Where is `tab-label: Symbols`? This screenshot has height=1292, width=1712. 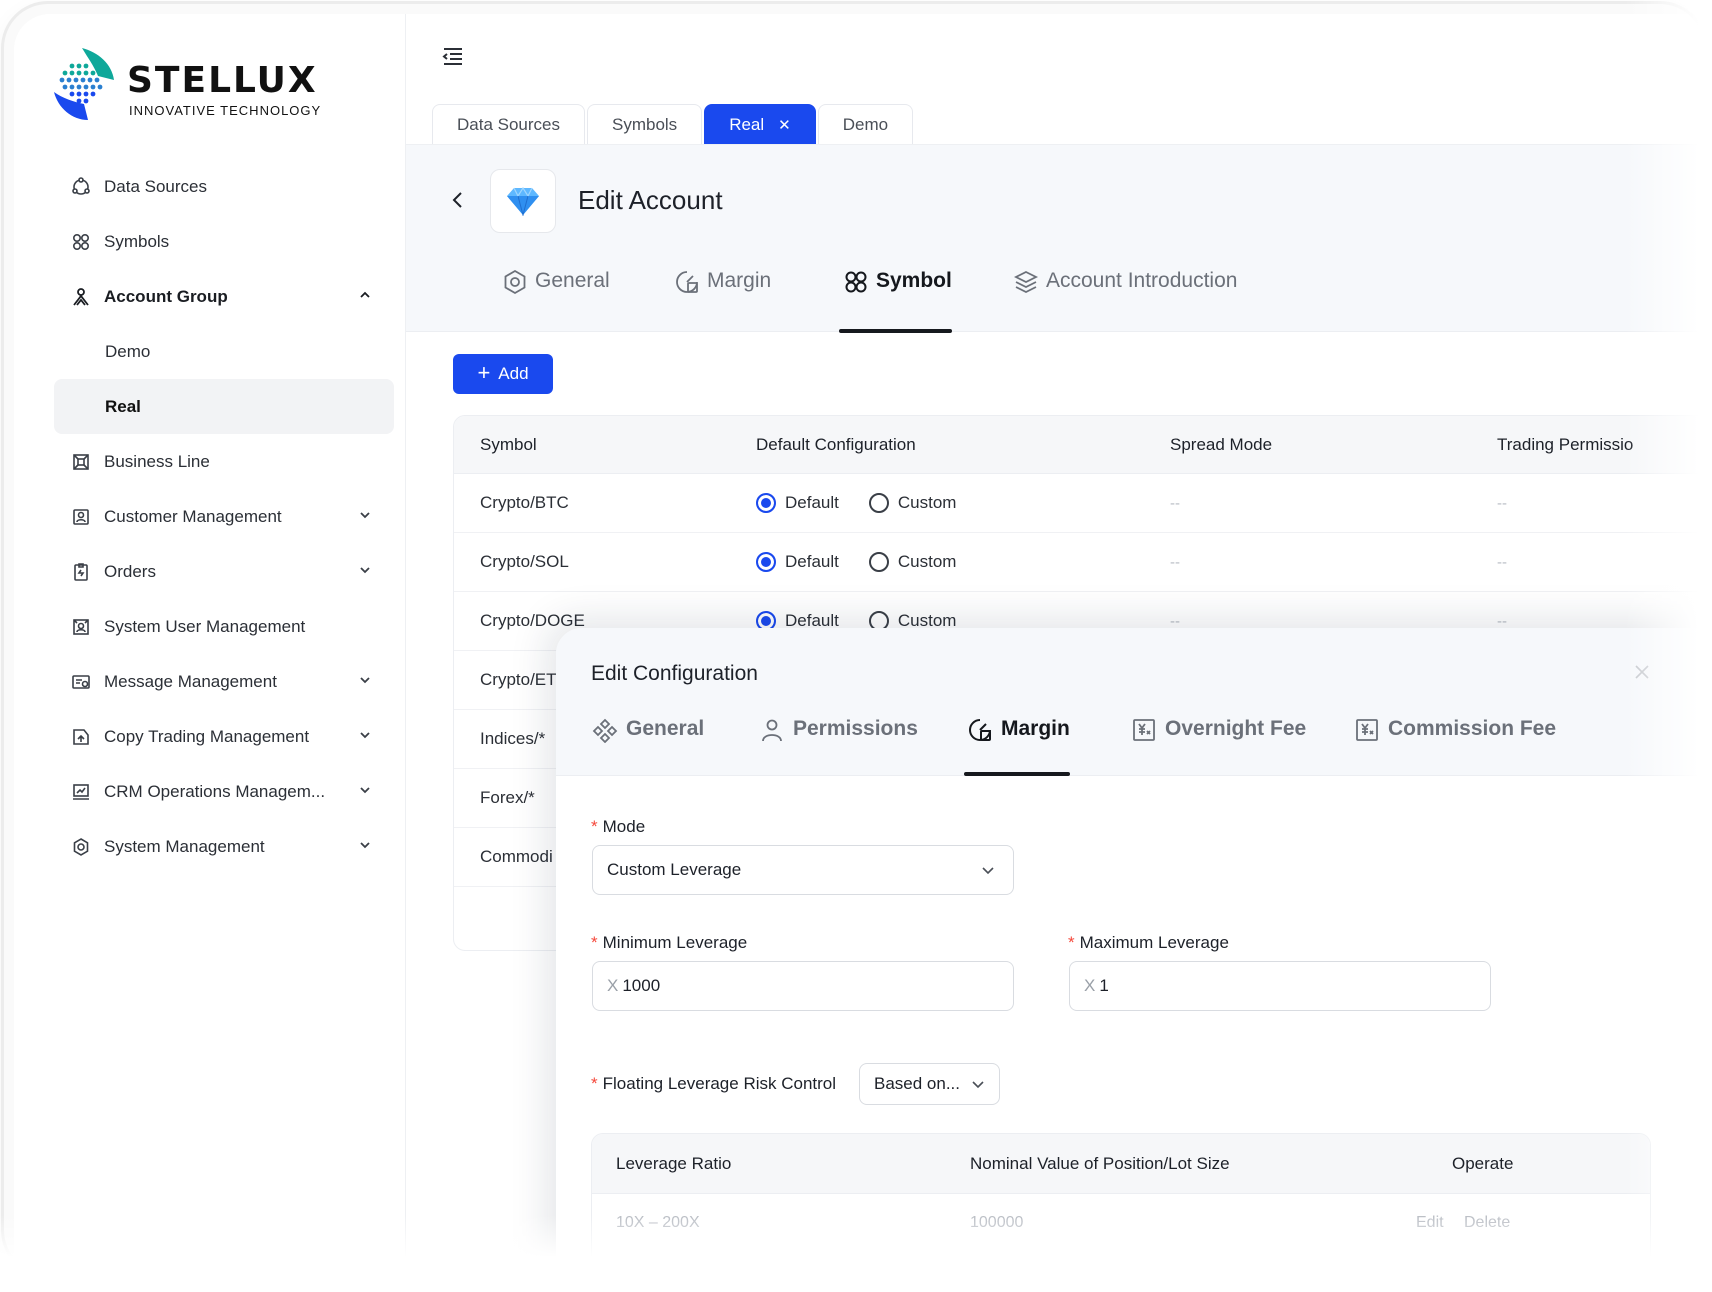 tab-label: Symbols is located at coordinates (645, 124).